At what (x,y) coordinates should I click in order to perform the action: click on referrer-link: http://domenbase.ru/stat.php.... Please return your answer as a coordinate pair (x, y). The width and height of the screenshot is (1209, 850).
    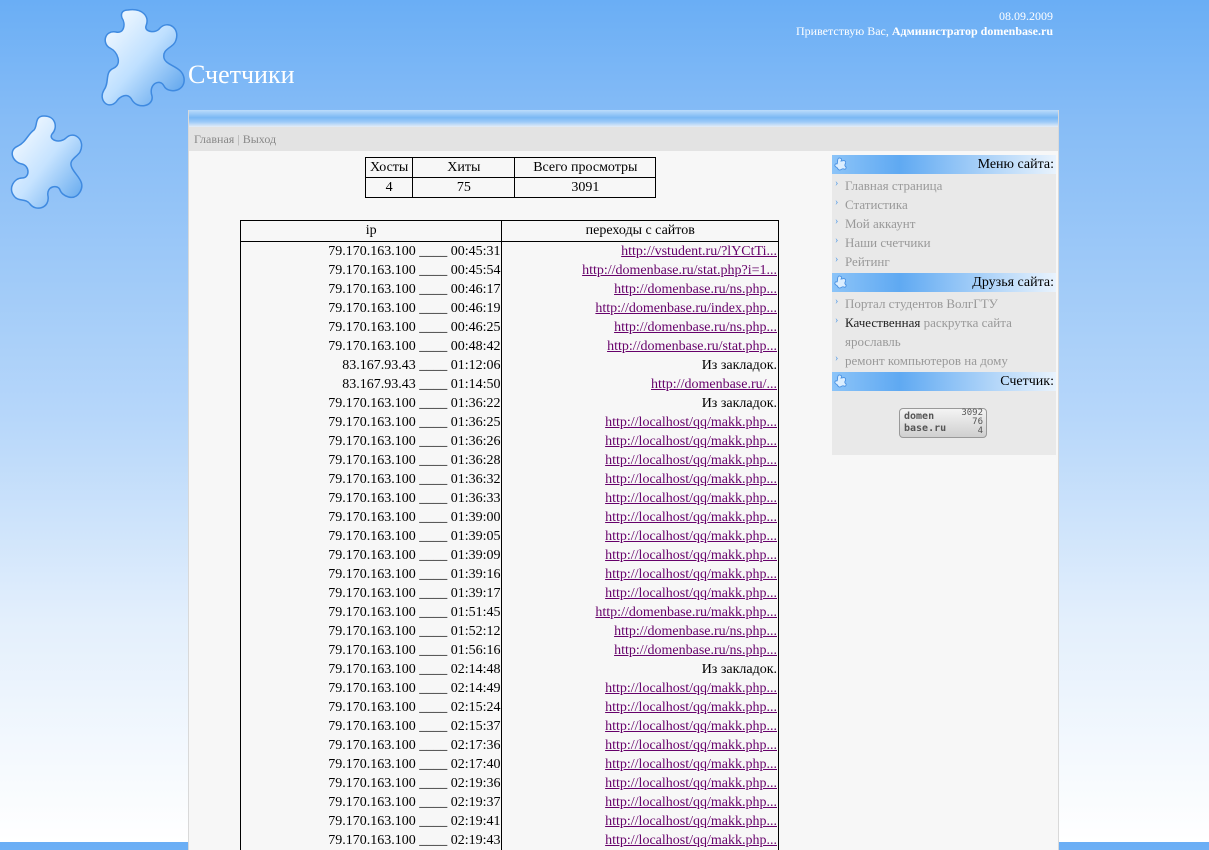
    Looking at the image, I should click on (692, 346).